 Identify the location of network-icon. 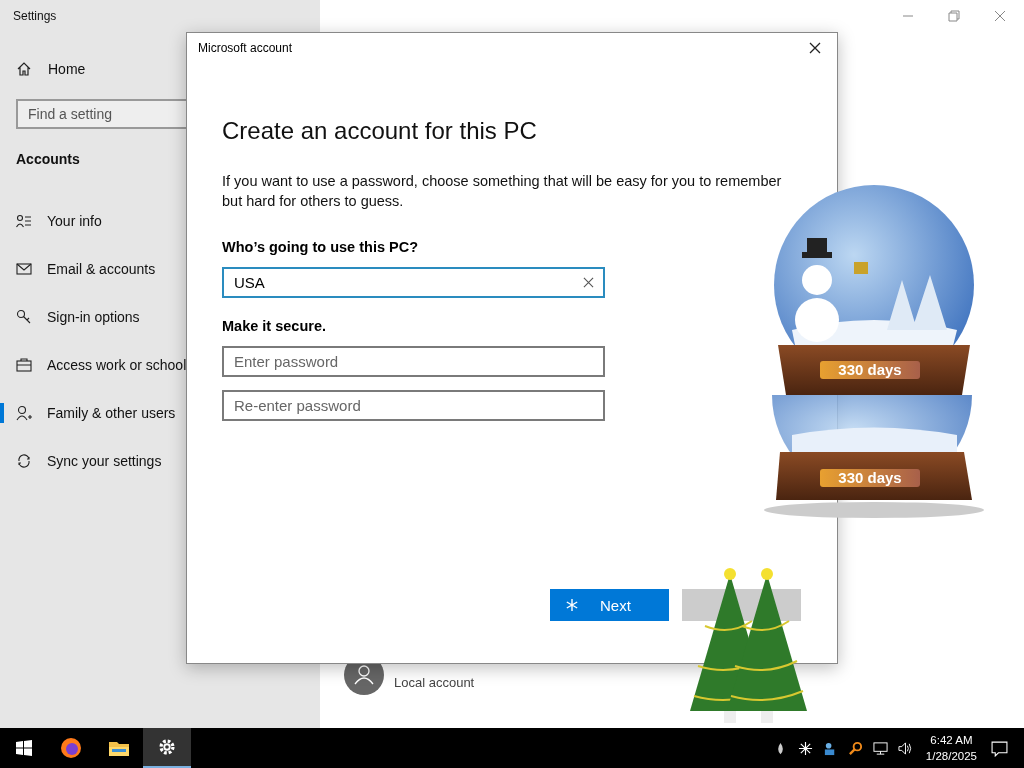
(880, 748).